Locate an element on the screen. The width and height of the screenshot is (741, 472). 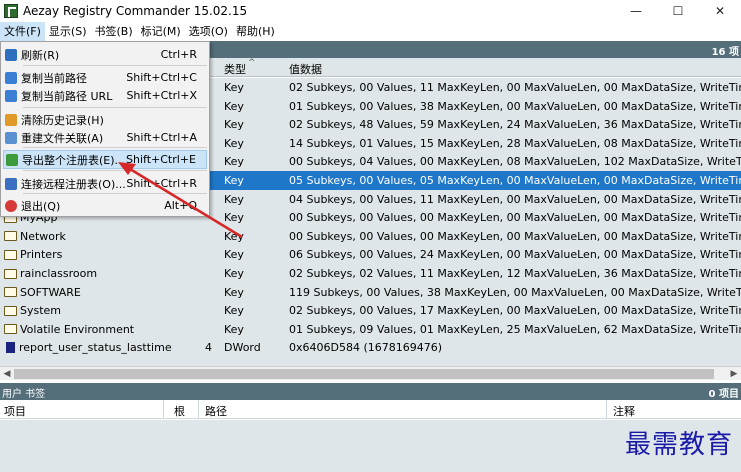
menu-item-copy-url: 复制当前路径 URL Shift+Ctrl+X is located at coordinates (105, 95).